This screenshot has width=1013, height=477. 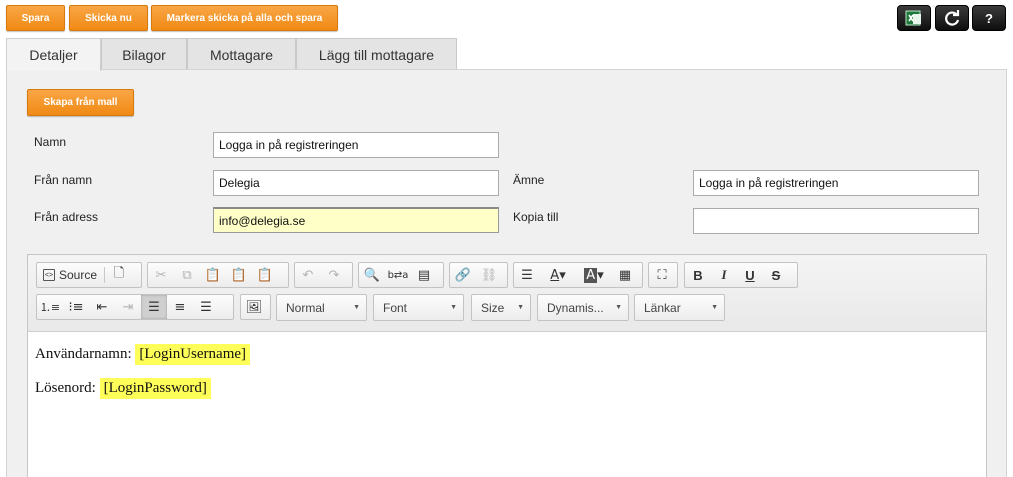 I want to click on link-group: 🔗 ⛓, so click(x=478, y=275).